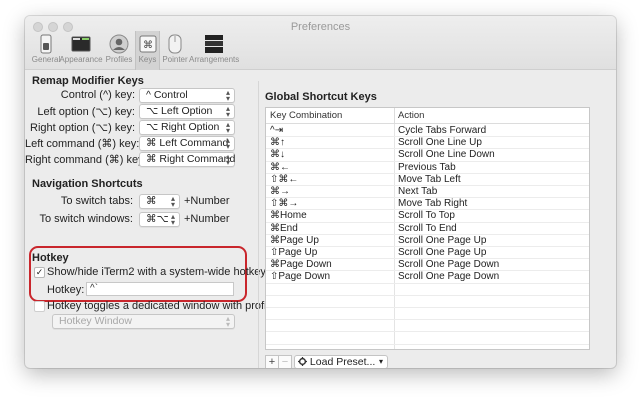 This screenshot has width=640, height=406. Describe the element at coordinates (306, 115) in the screenshot. I see `column-header-key-combination: Key Combination` at that location.